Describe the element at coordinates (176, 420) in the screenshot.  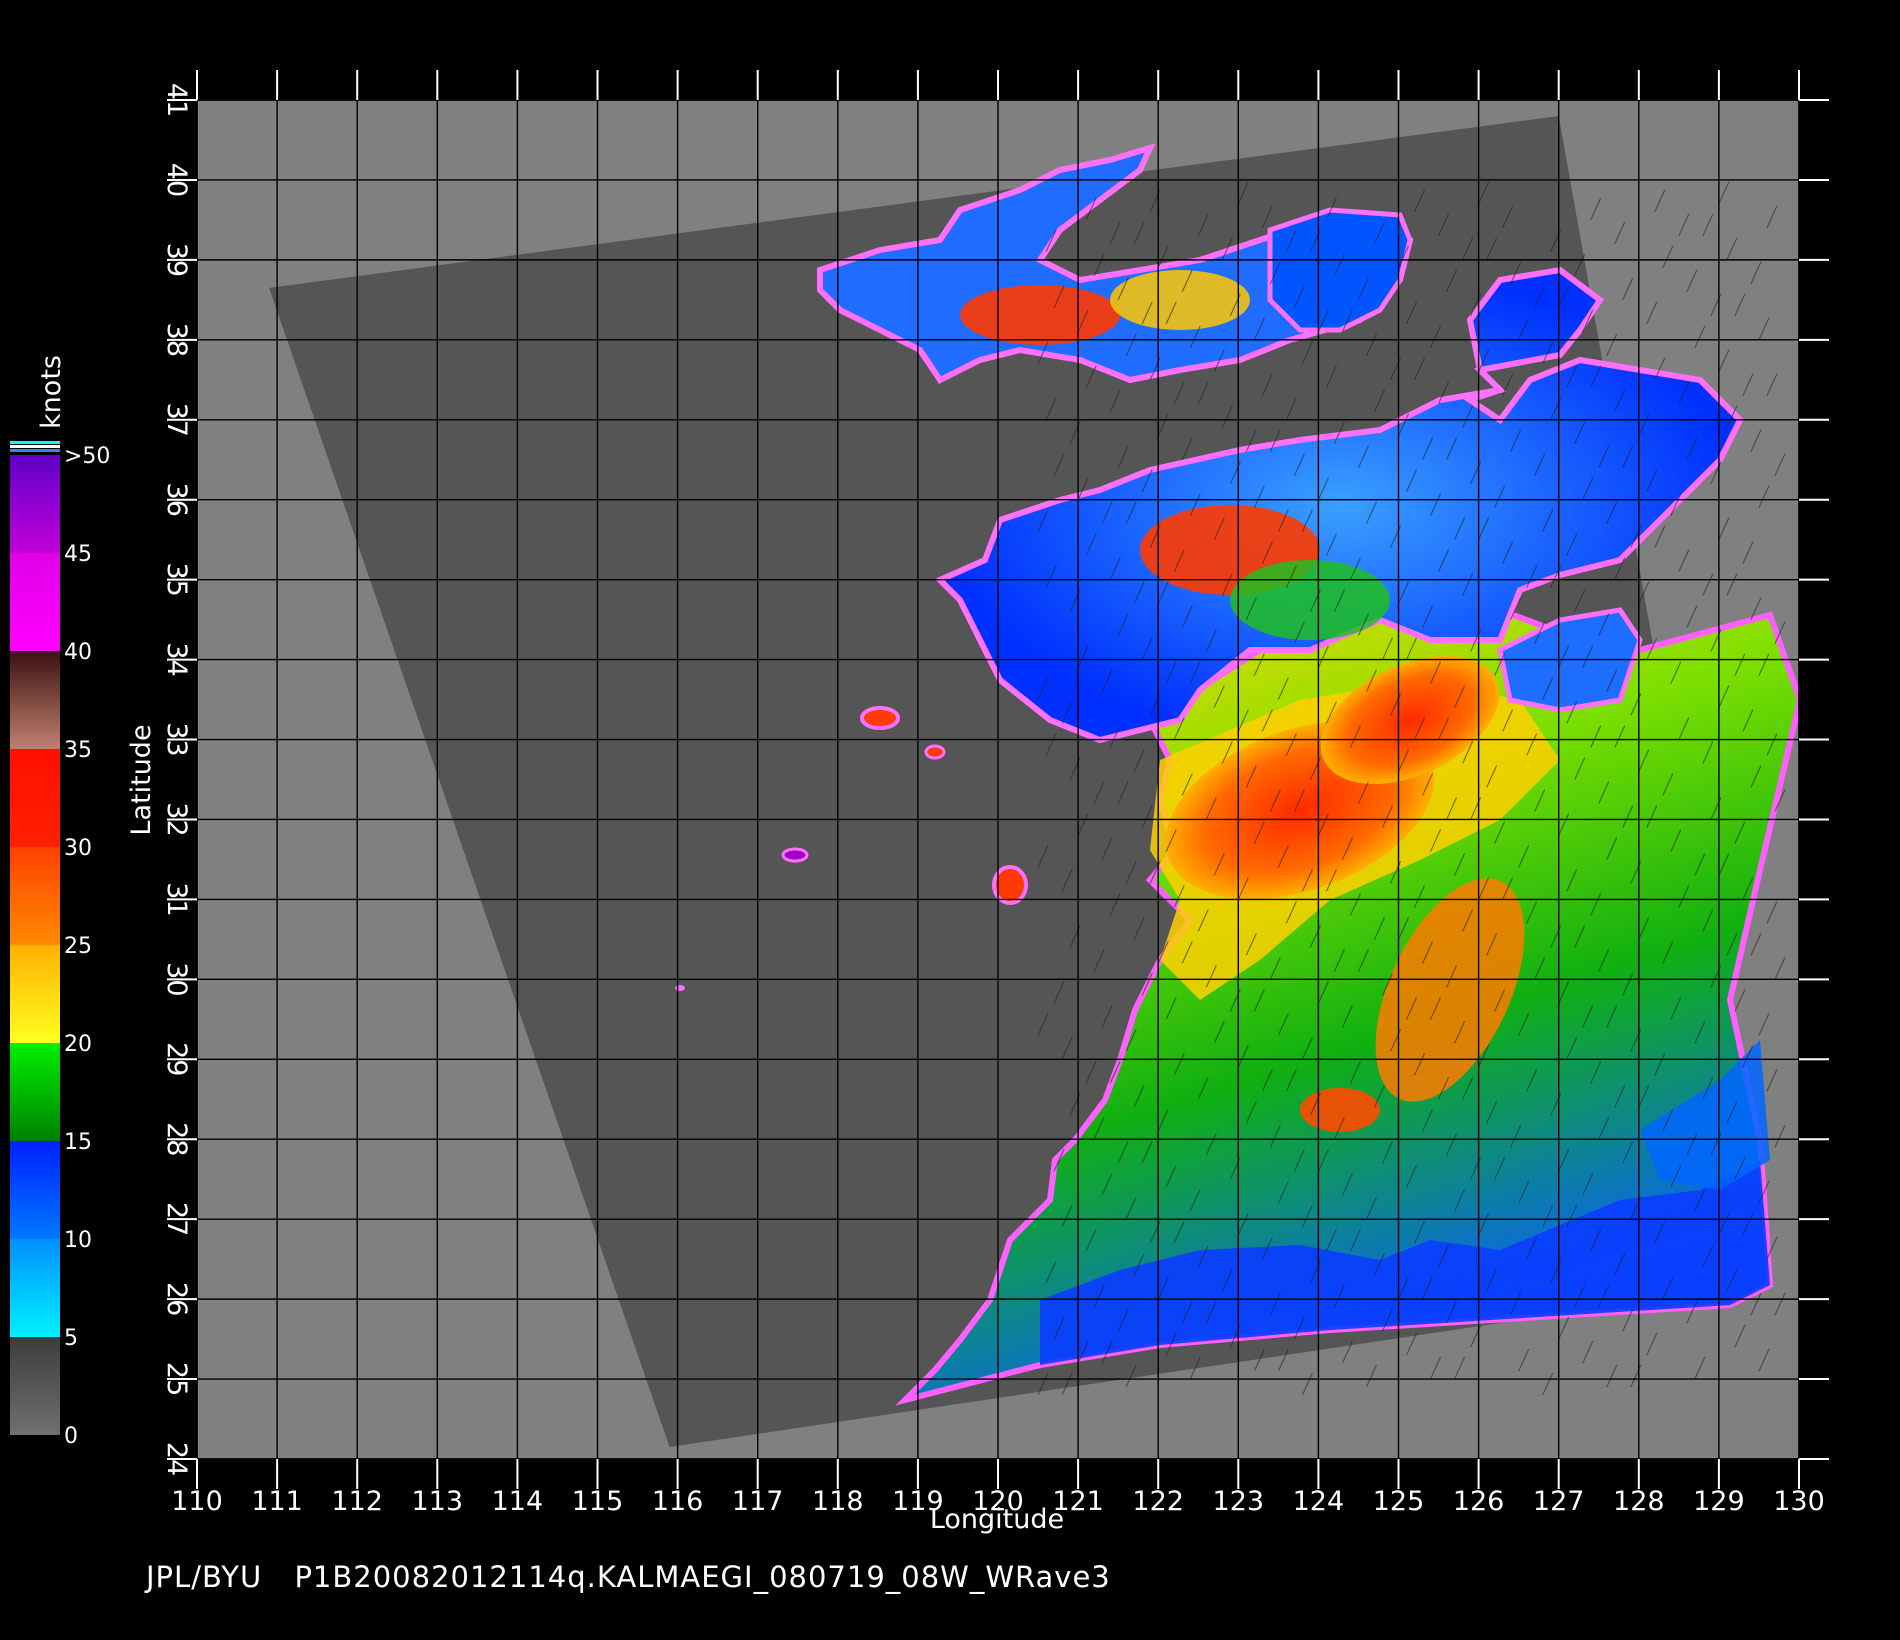
I see `lat-tick-label: 37` at that location.